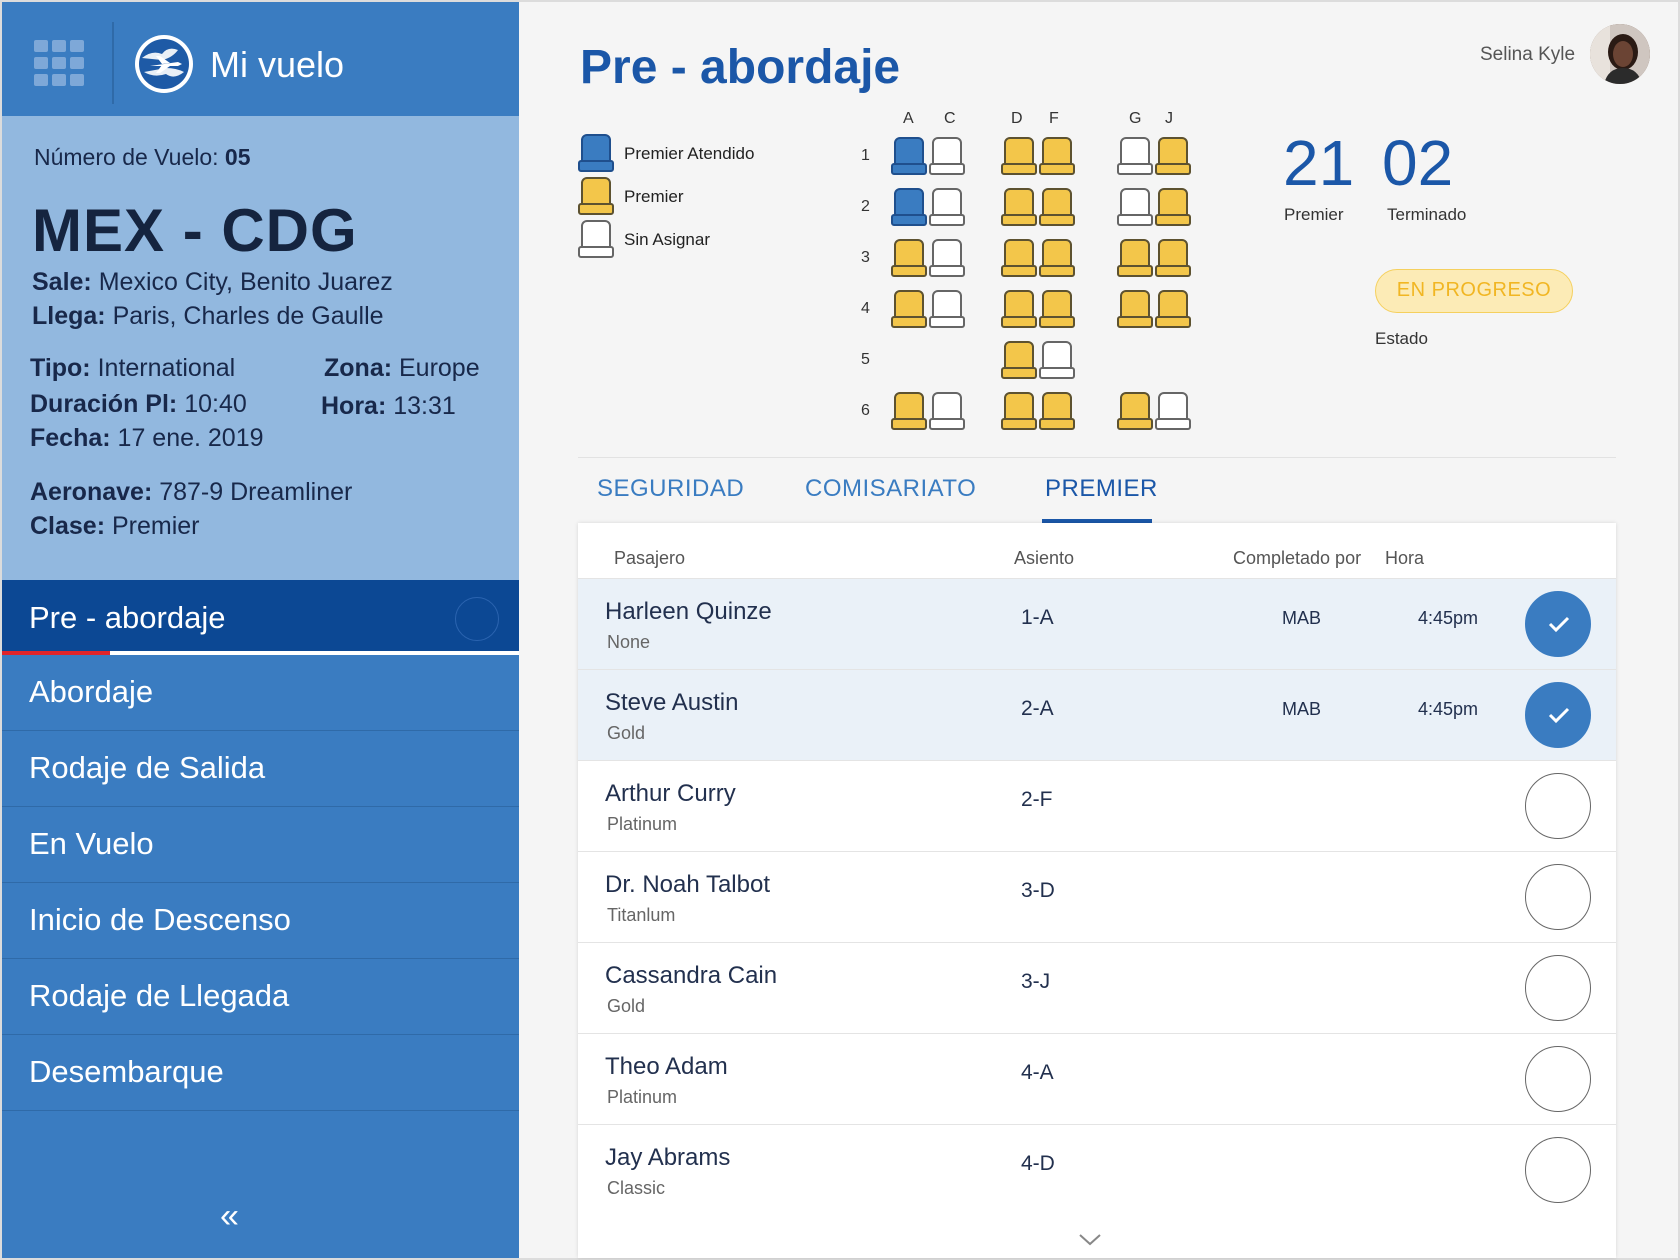 This screenshot has height=1260, width=1680. What do you see at coordinates (642, 824) in the screenshot?
I see `passenger-tier: Platinum` at bounding box center [642, 824].